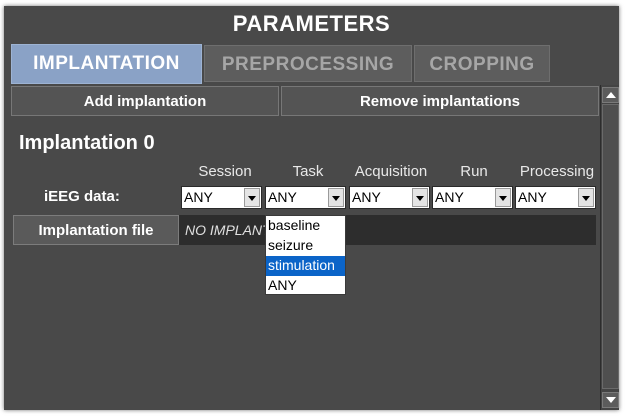  Describe the element at coordinates (440, 101) in the screenshot. I see `remove-implantations-button: Remove implantations` at that location.